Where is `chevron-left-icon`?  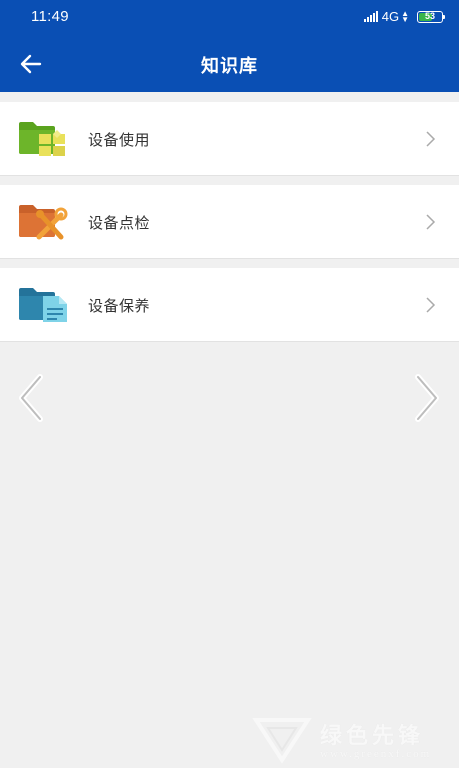
chevron-left-icon is located at coordinates (31, 398).